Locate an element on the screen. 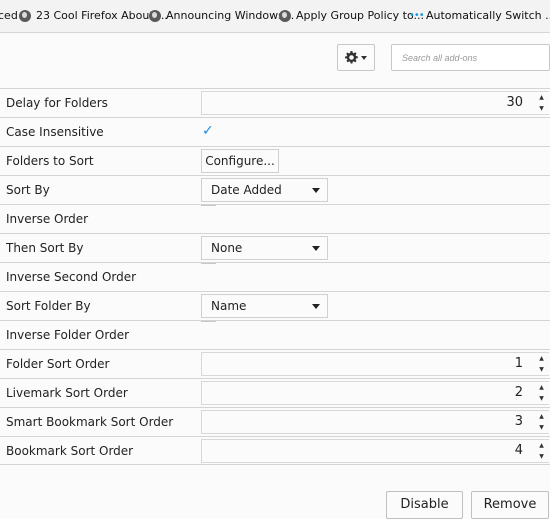 The image size is (550, 519). setting-label: Inverse Order is located at coordinates (47, 219).